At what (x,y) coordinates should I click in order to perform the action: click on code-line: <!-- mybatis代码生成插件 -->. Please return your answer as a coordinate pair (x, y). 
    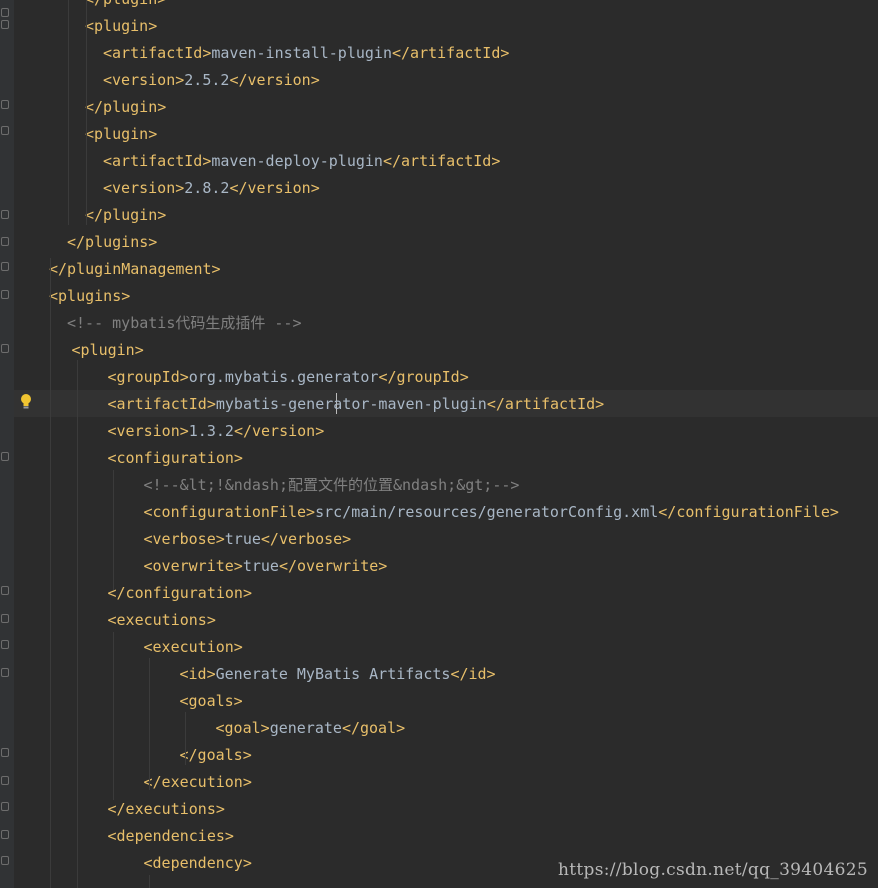
    Looking at the image, I should click on (184, 323).